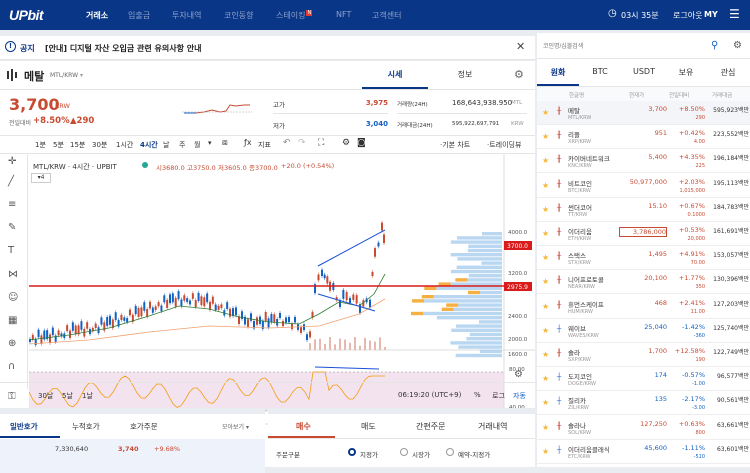 This screenshot has width=750, height=473. What do you see at coordinates (144, 426) in the screenshot?
I see `tab-order-from-orderbook: 호가주문` at bounding box center [144, 426].